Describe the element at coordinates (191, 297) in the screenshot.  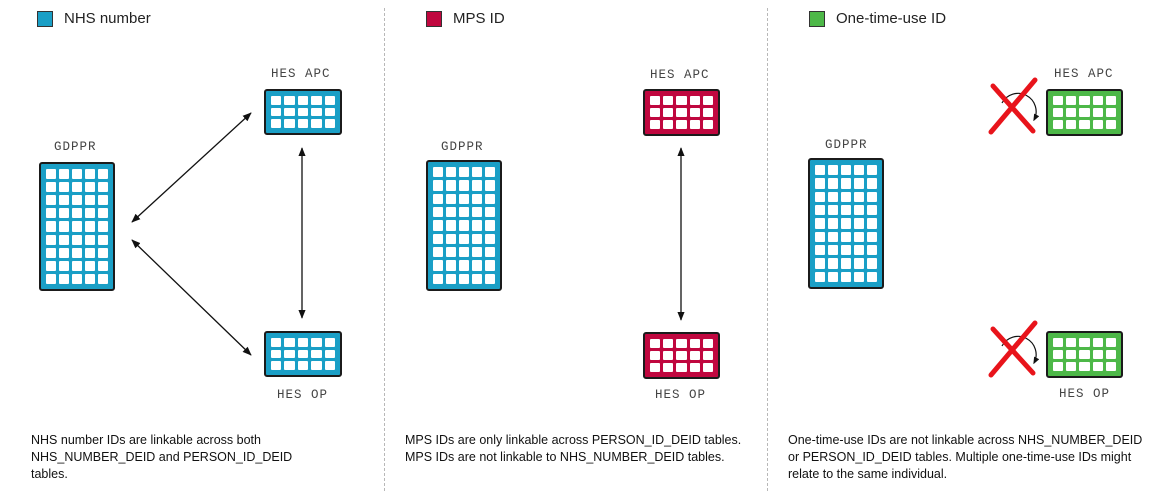
I see `link-arrow-gdppr-op` at that location.